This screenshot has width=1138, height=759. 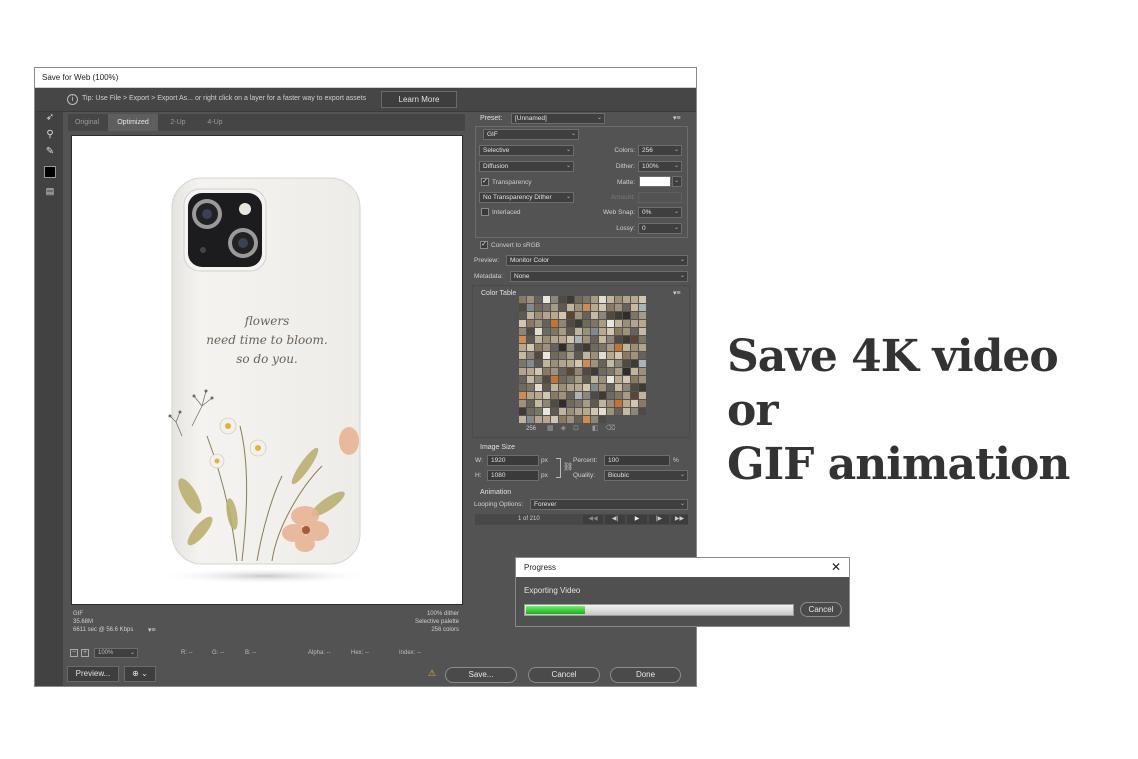 I want to click on progress-cancel-button: Cancel, so click(x=821, y=609).